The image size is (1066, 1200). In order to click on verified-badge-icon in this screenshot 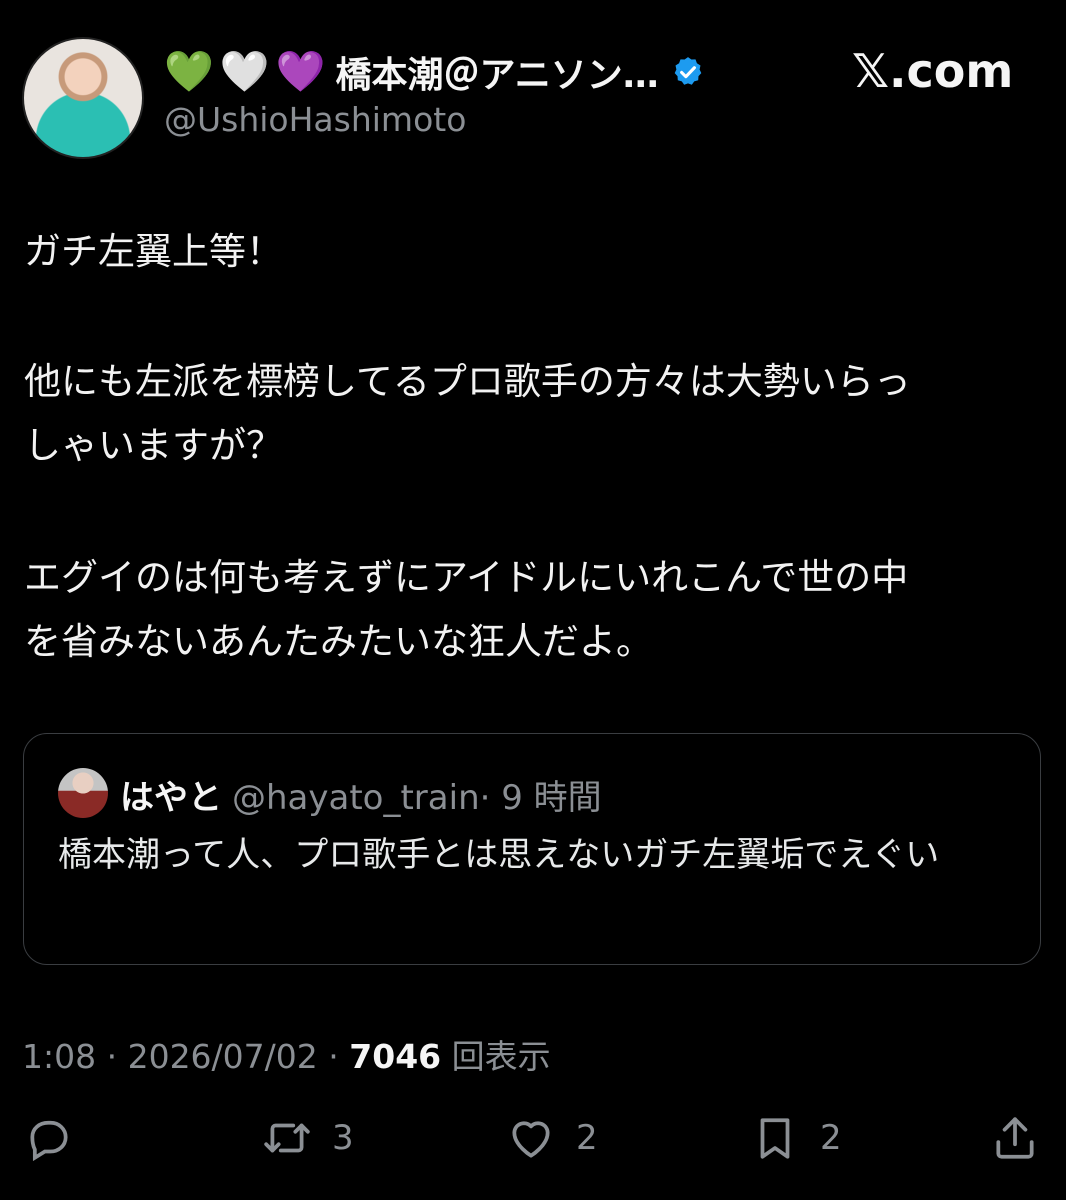, I will do `click(688, 71)`.